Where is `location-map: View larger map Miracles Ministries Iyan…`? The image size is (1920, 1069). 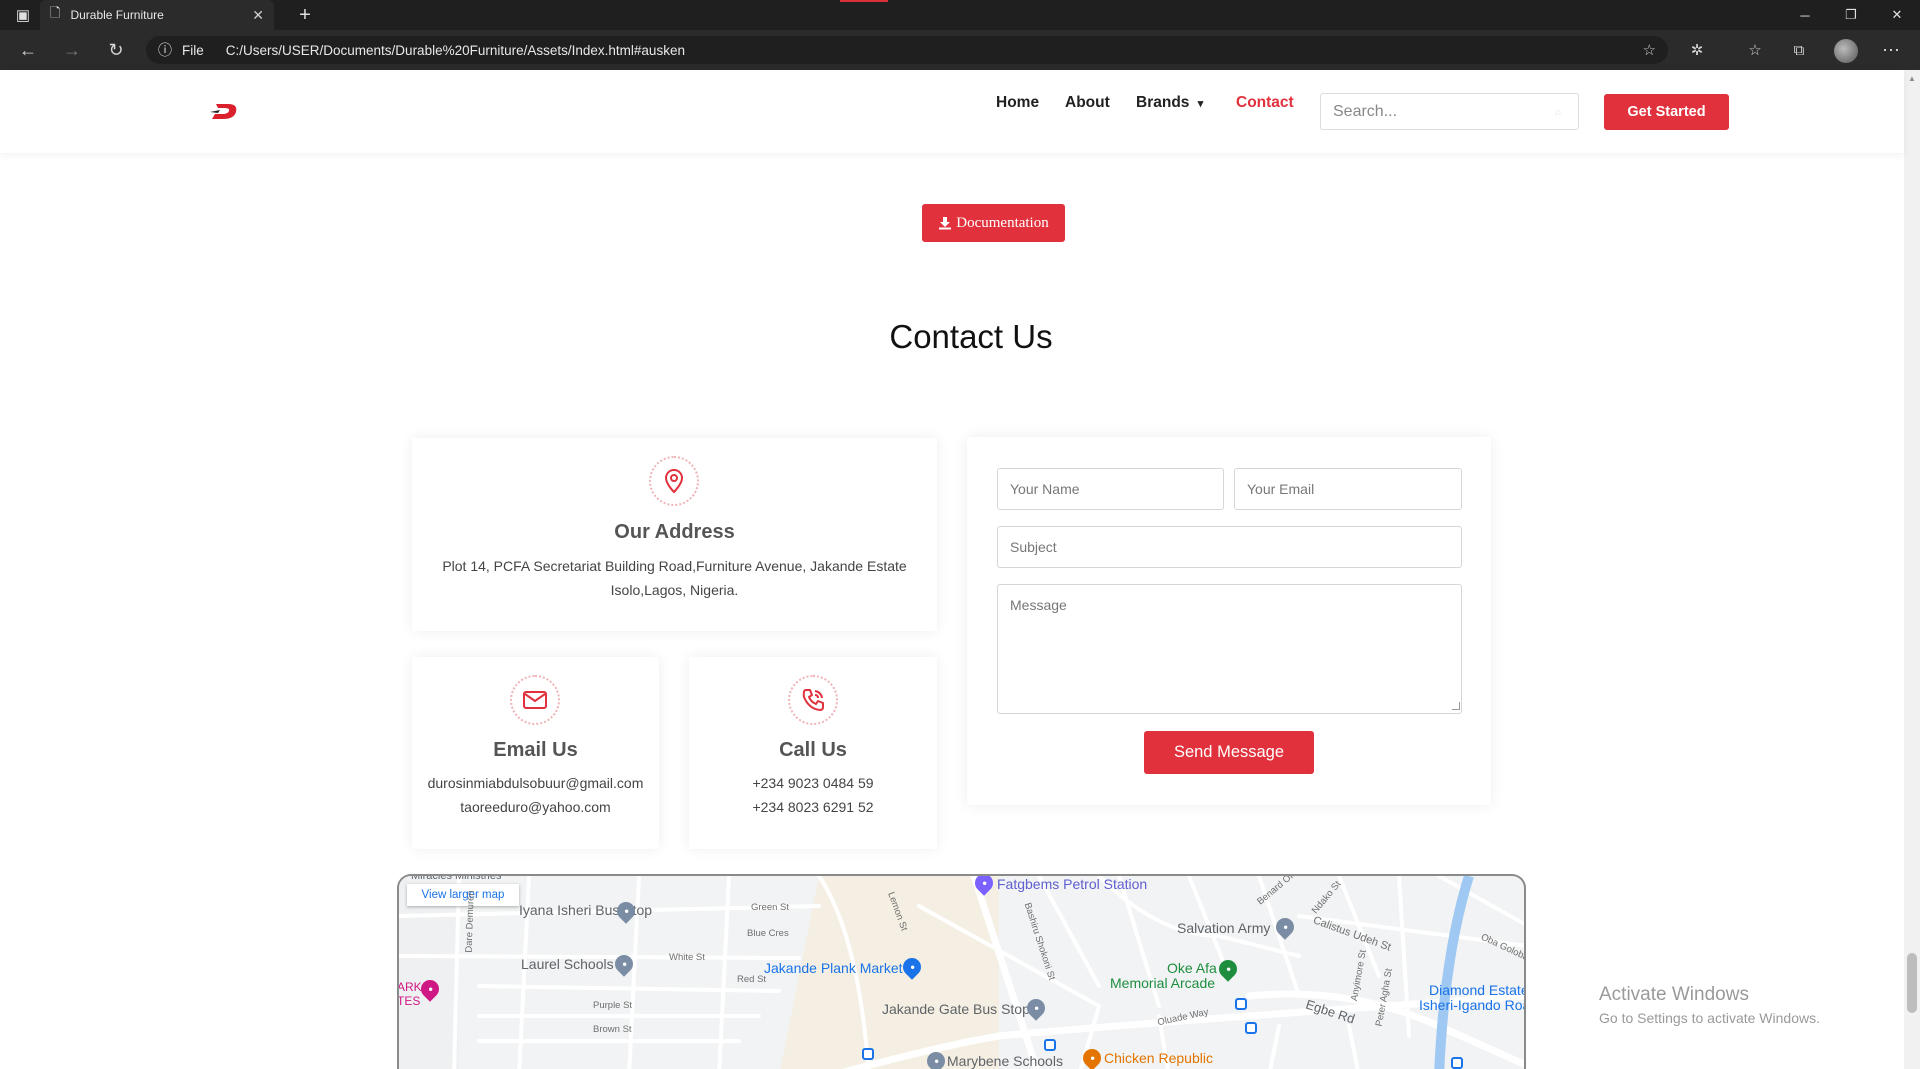
location-map: View larger map Miracles Ministries Iyan… is located at coordinates (961, 971).